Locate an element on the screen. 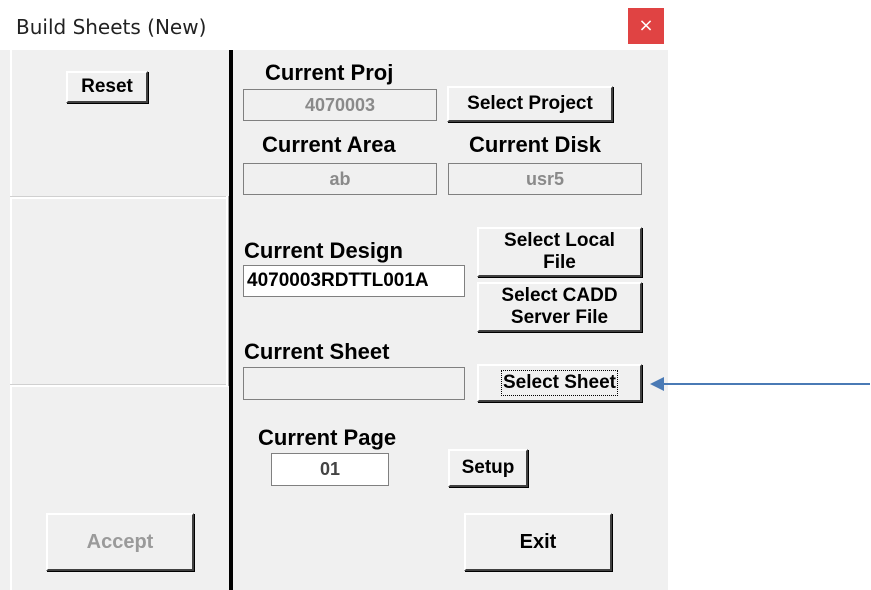 The image size is (871, 590). reset-button: Reset is located at coordinates (107, 87).